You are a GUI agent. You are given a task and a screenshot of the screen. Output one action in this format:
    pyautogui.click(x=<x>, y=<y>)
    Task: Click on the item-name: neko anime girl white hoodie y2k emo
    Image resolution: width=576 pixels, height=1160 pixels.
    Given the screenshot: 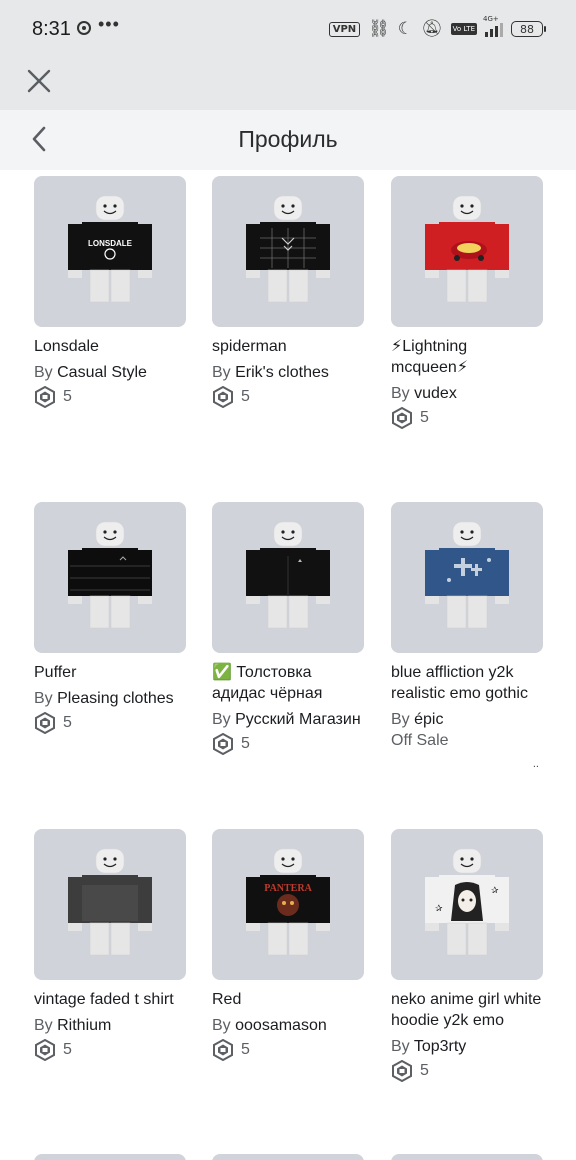 What is the action you would take?
    pyautogui.click(x=467, y=1010)
    